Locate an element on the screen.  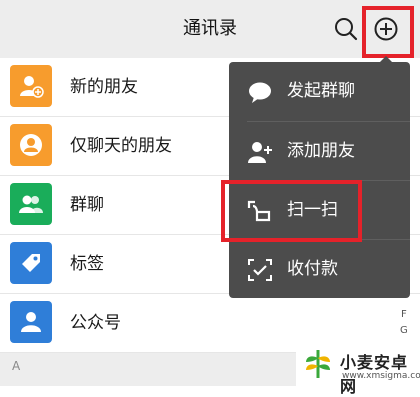
index-letter-f: F is located at coordinates (404, 314).